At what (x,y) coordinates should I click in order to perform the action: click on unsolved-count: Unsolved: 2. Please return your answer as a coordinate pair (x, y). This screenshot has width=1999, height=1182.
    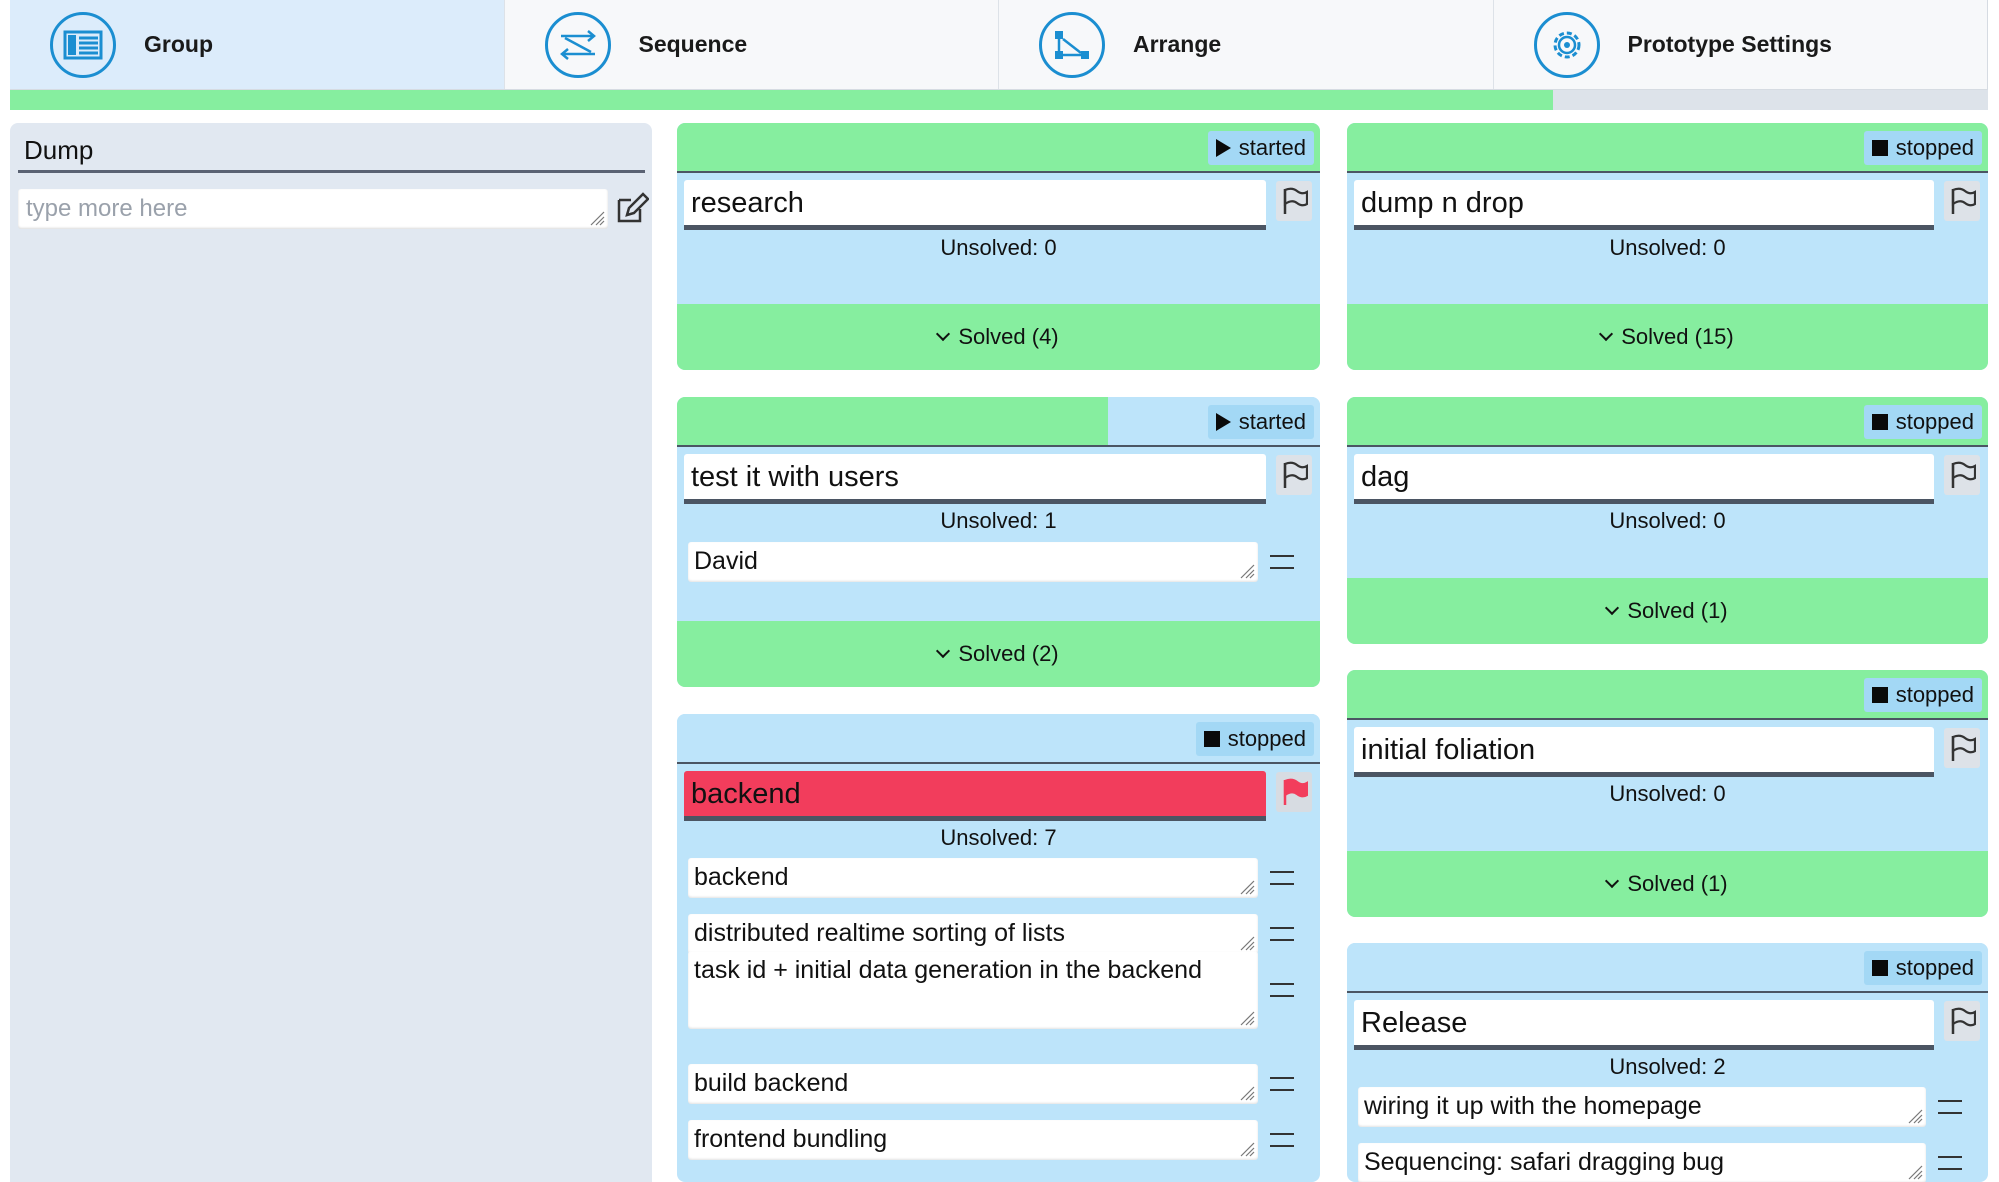
    Looking at the image, I should click on (1667, 1066).